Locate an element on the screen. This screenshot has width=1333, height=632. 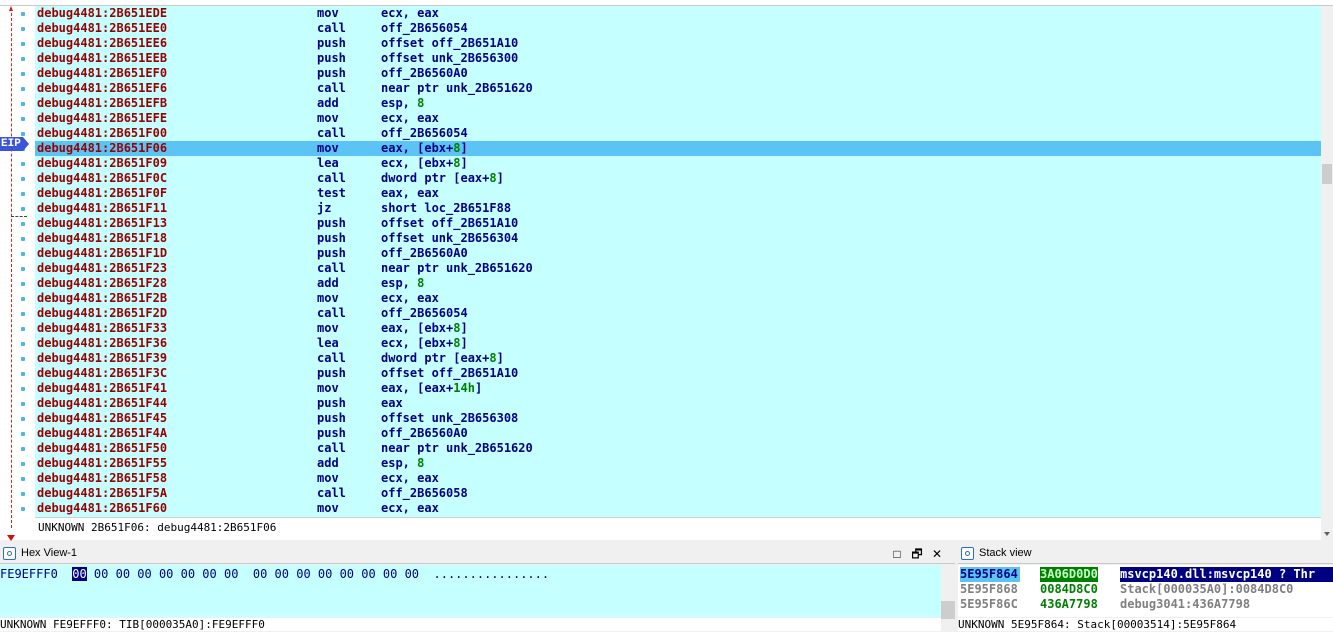
instruction-operands: eax, [eax+14h] is located at coordinates (431, 388).